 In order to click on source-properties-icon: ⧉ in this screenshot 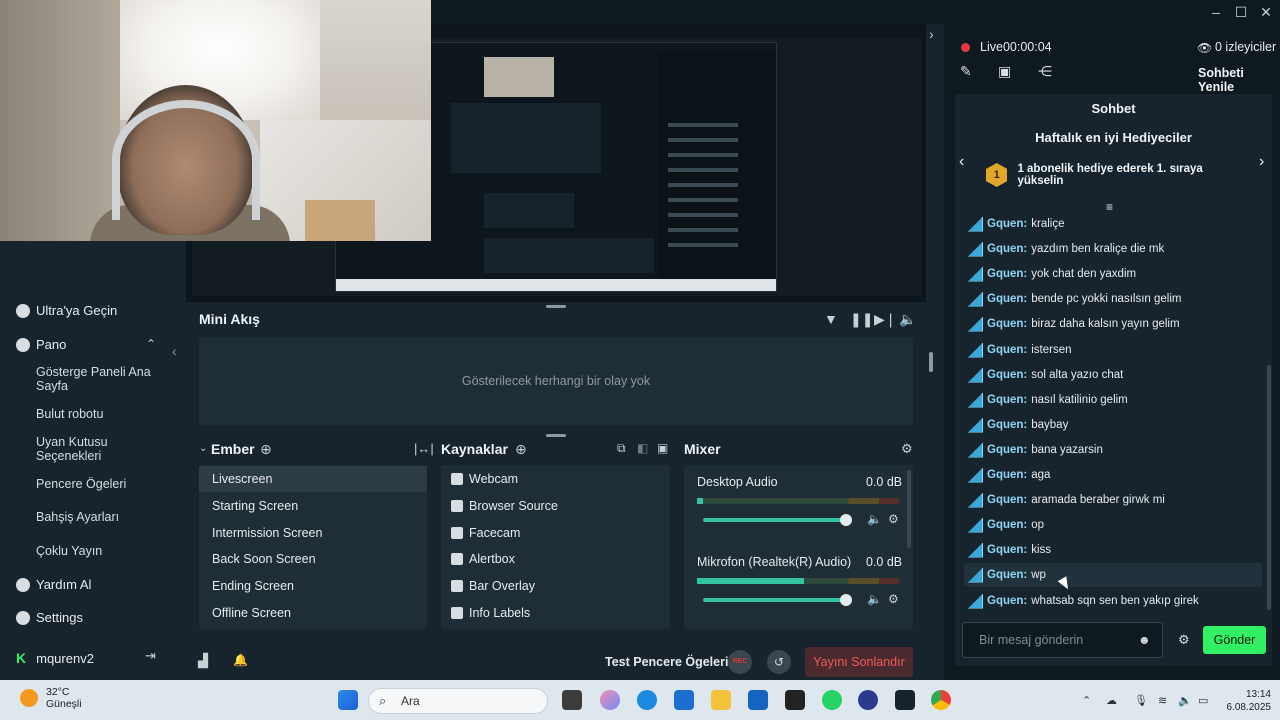, I will do `click(621, 448)`.